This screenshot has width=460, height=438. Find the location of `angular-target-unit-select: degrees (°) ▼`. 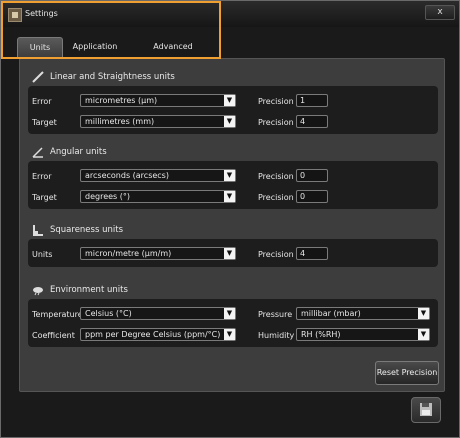

angular-target-unit-select: degrees (°) ▼ is located at coordinates (158, 196).